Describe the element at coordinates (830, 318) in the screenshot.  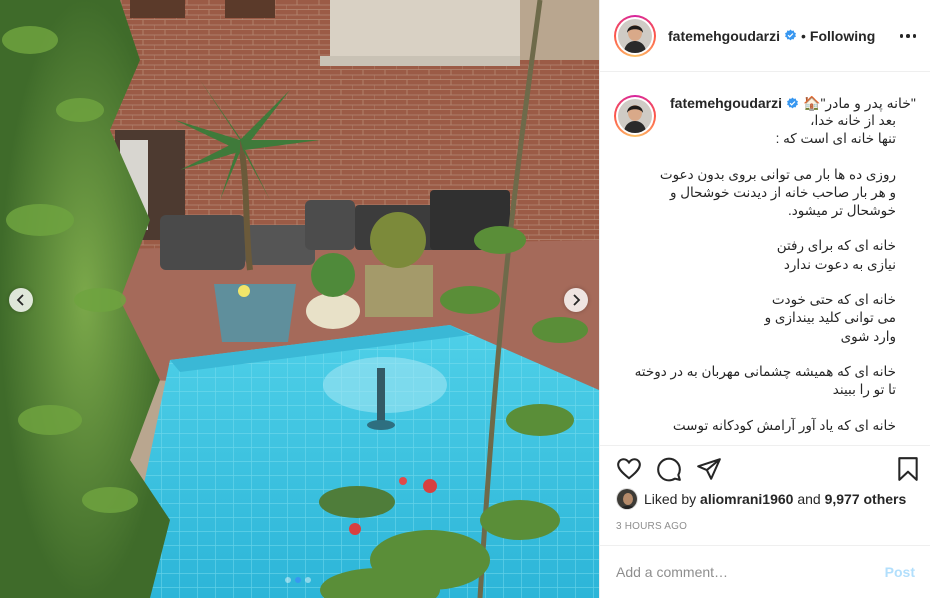
I see `caption-line: می توانی کلید بیندازی و` at that location.